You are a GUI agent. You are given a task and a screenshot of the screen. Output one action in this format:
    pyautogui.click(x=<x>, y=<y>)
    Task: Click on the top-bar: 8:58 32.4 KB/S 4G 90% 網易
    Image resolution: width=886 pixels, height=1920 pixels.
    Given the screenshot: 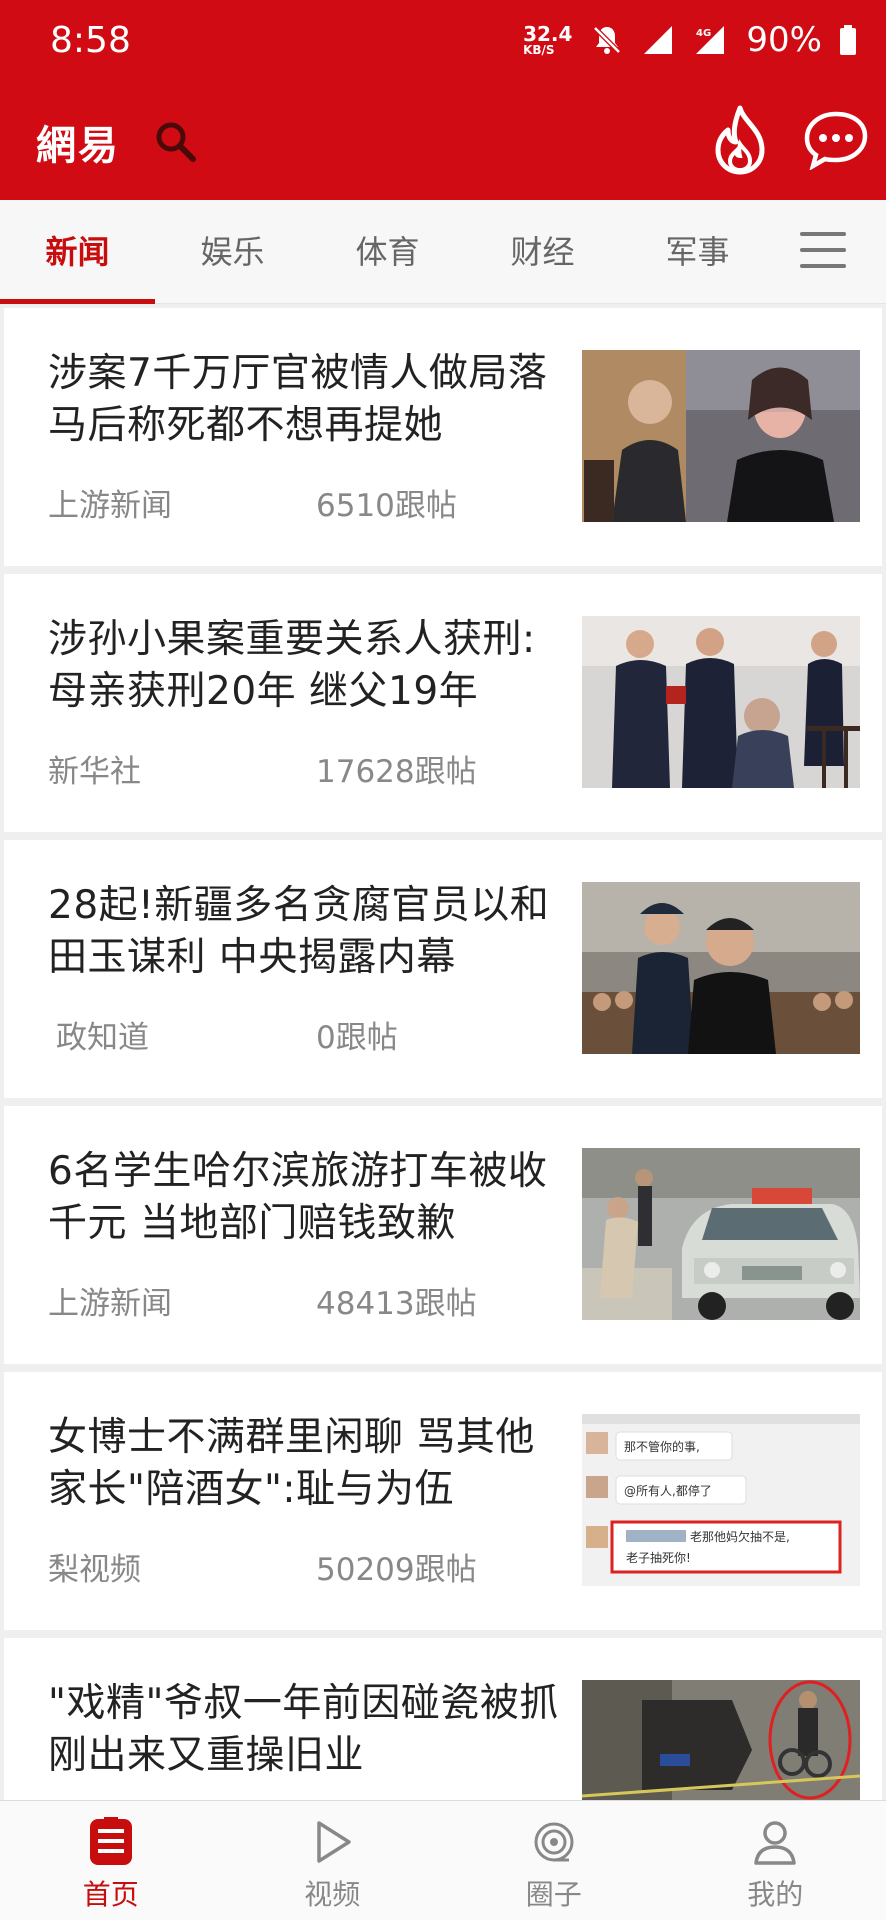 What is the action you would take?
    pyautogui.click(x=443, y=100)
    